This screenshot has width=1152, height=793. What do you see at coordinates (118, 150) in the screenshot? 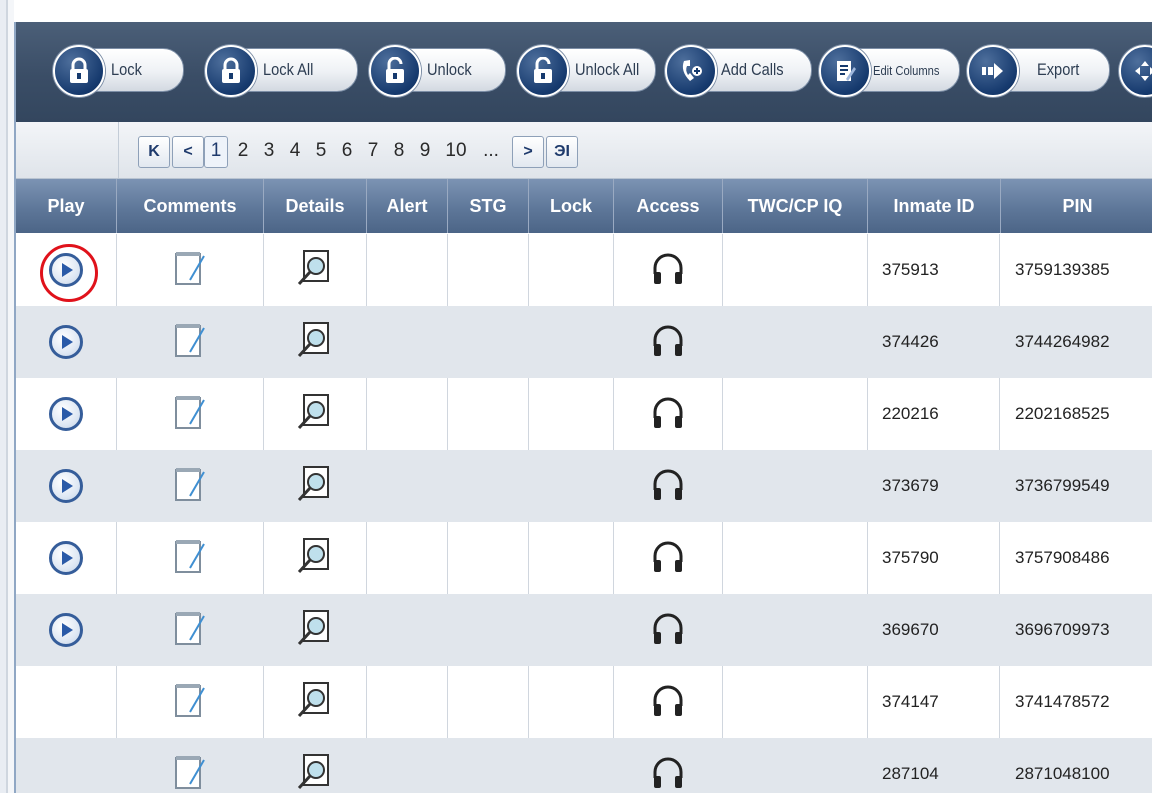
I see `pager-separator` at bounding box center [118, 150].